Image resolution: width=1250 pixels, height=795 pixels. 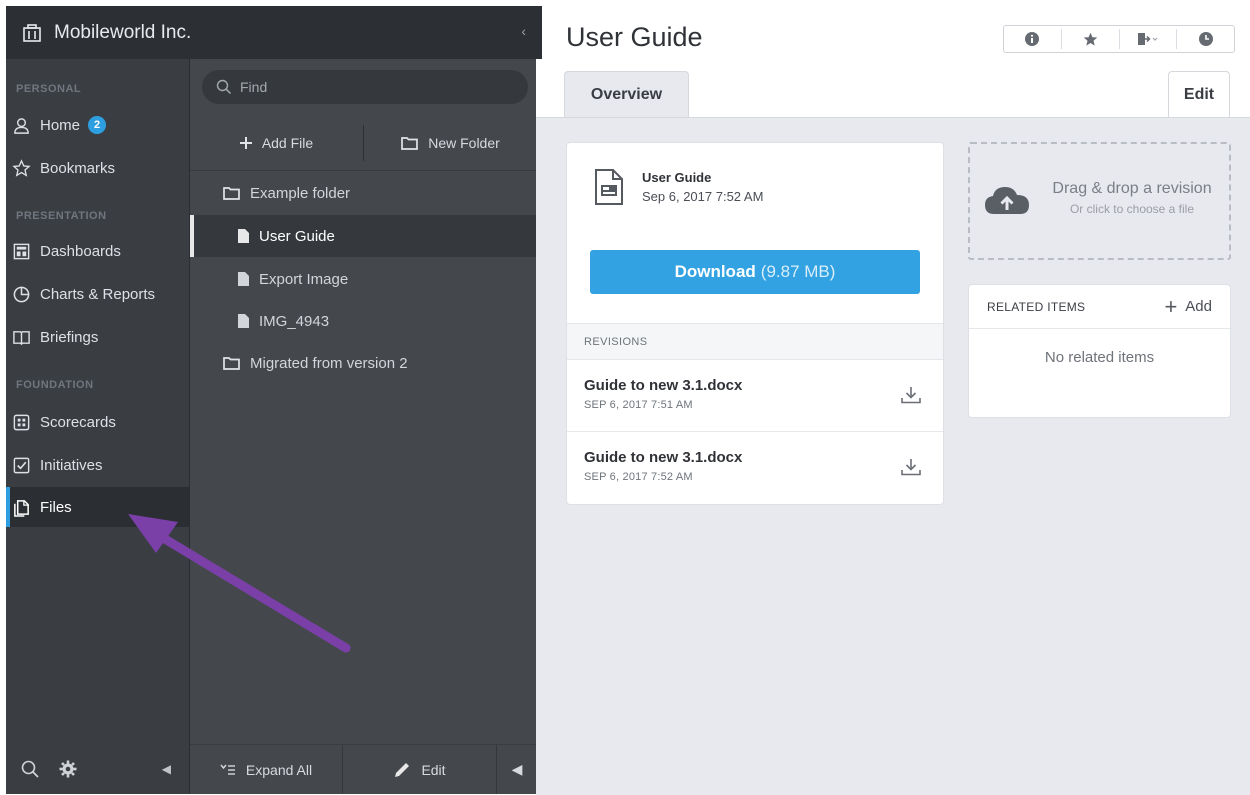 I want to click on file-actions: Add File New Folder, so click(x=363, y=143).